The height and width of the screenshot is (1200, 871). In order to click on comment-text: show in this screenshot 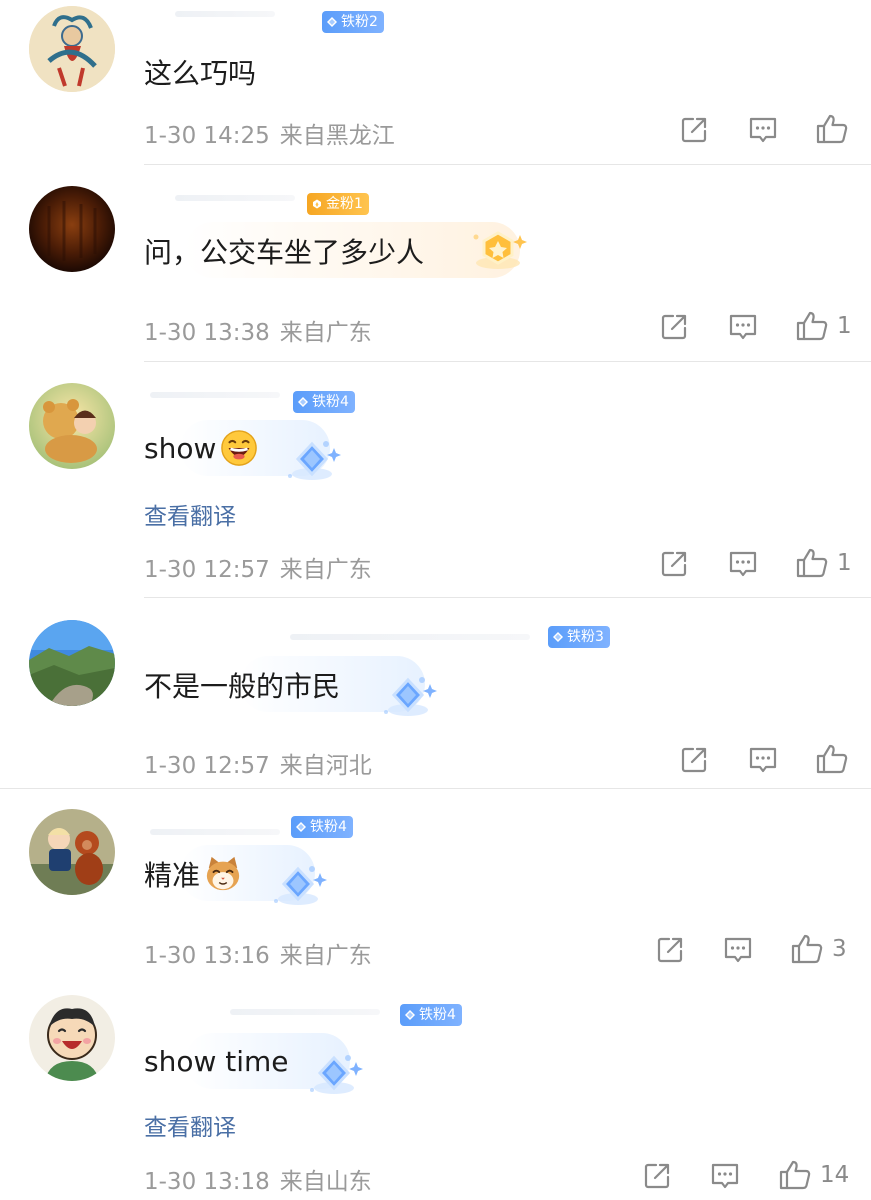, I will do `click(201, 448)`.